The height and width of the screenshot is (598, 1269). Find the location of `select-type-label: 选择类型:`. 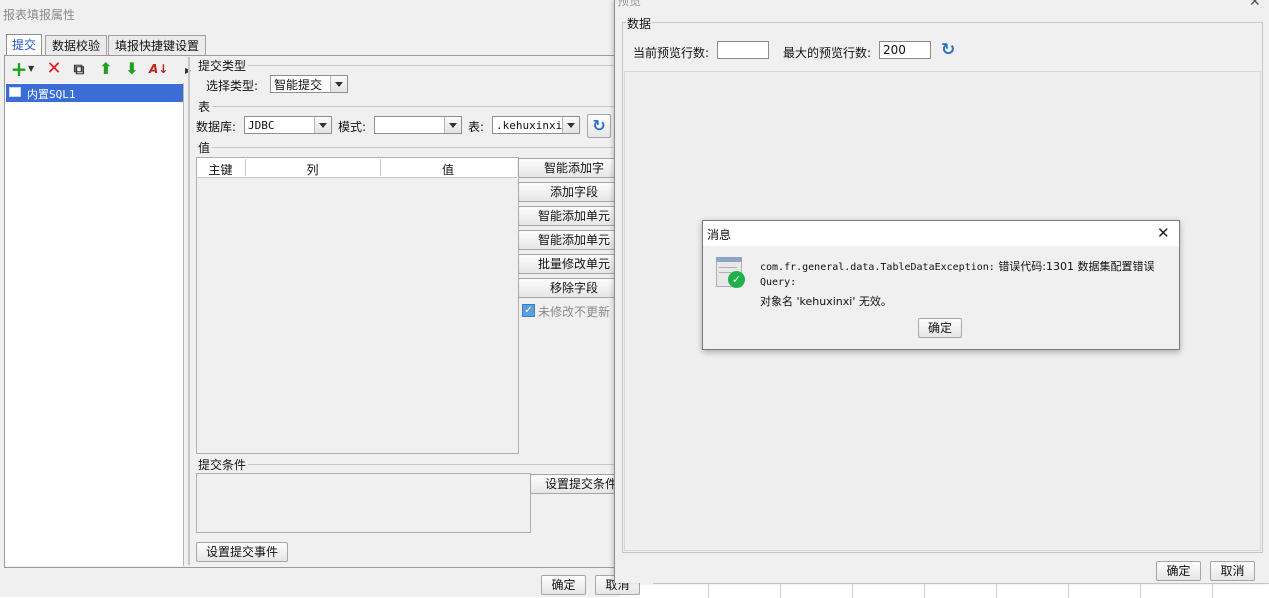

select-type-label: 选择类型: is located at coordinates (232, 86).